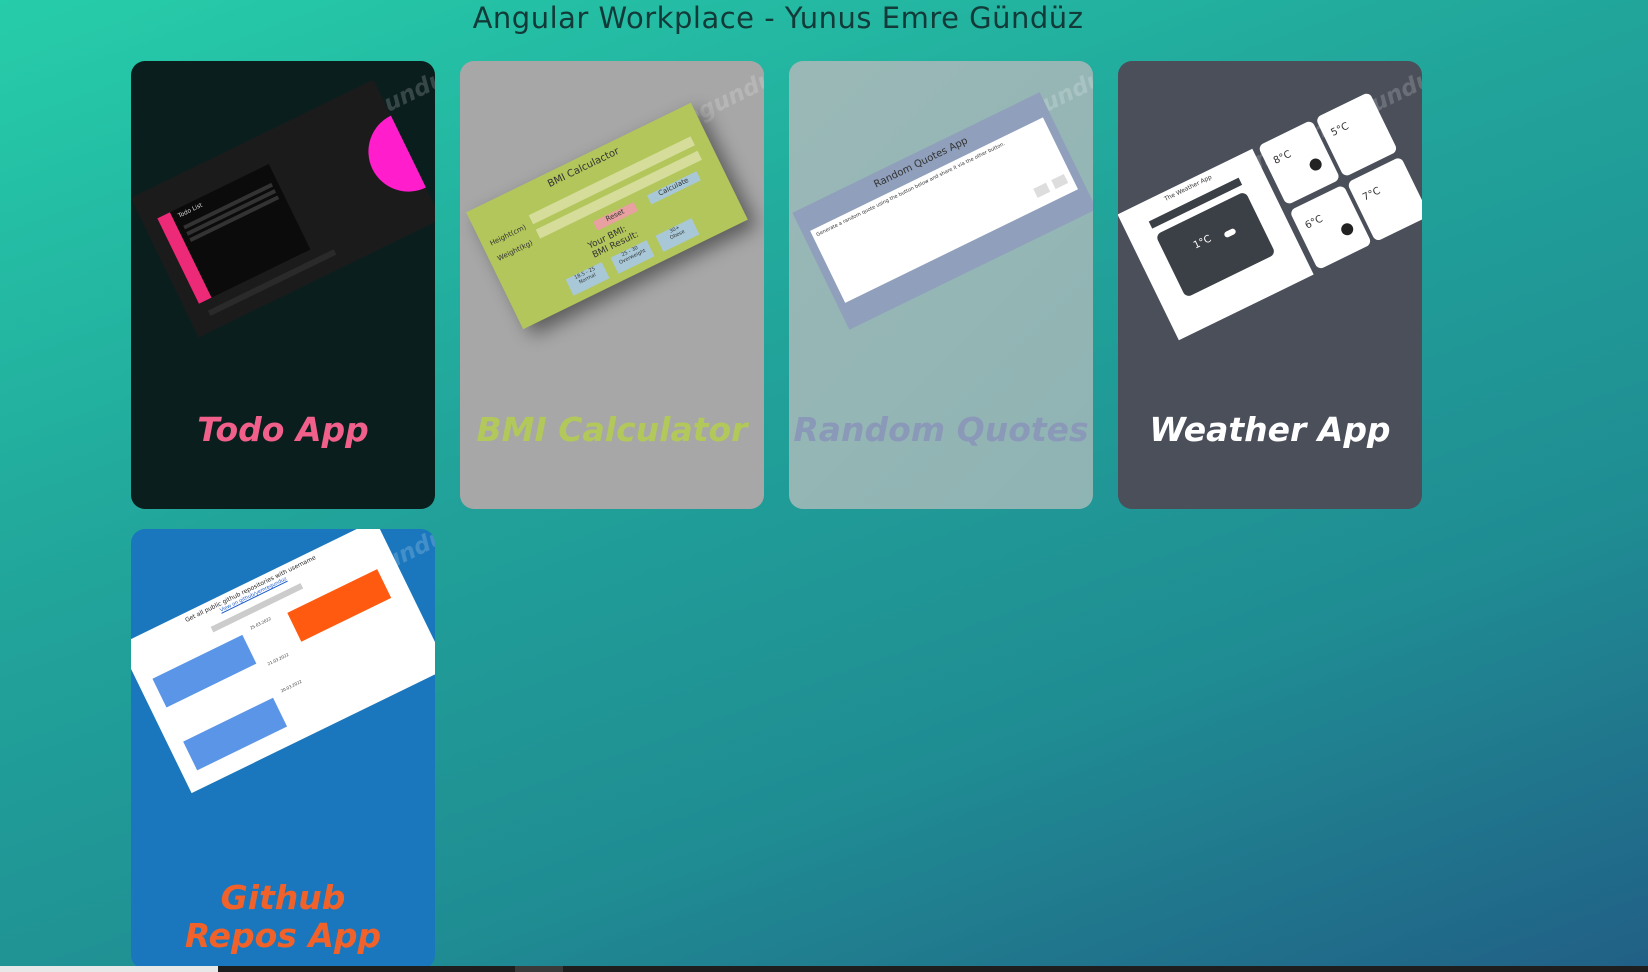  Describe the element at coordinates (1202, 242) in the screenshot. I see `weather-main-temp: 1°C` at that location.